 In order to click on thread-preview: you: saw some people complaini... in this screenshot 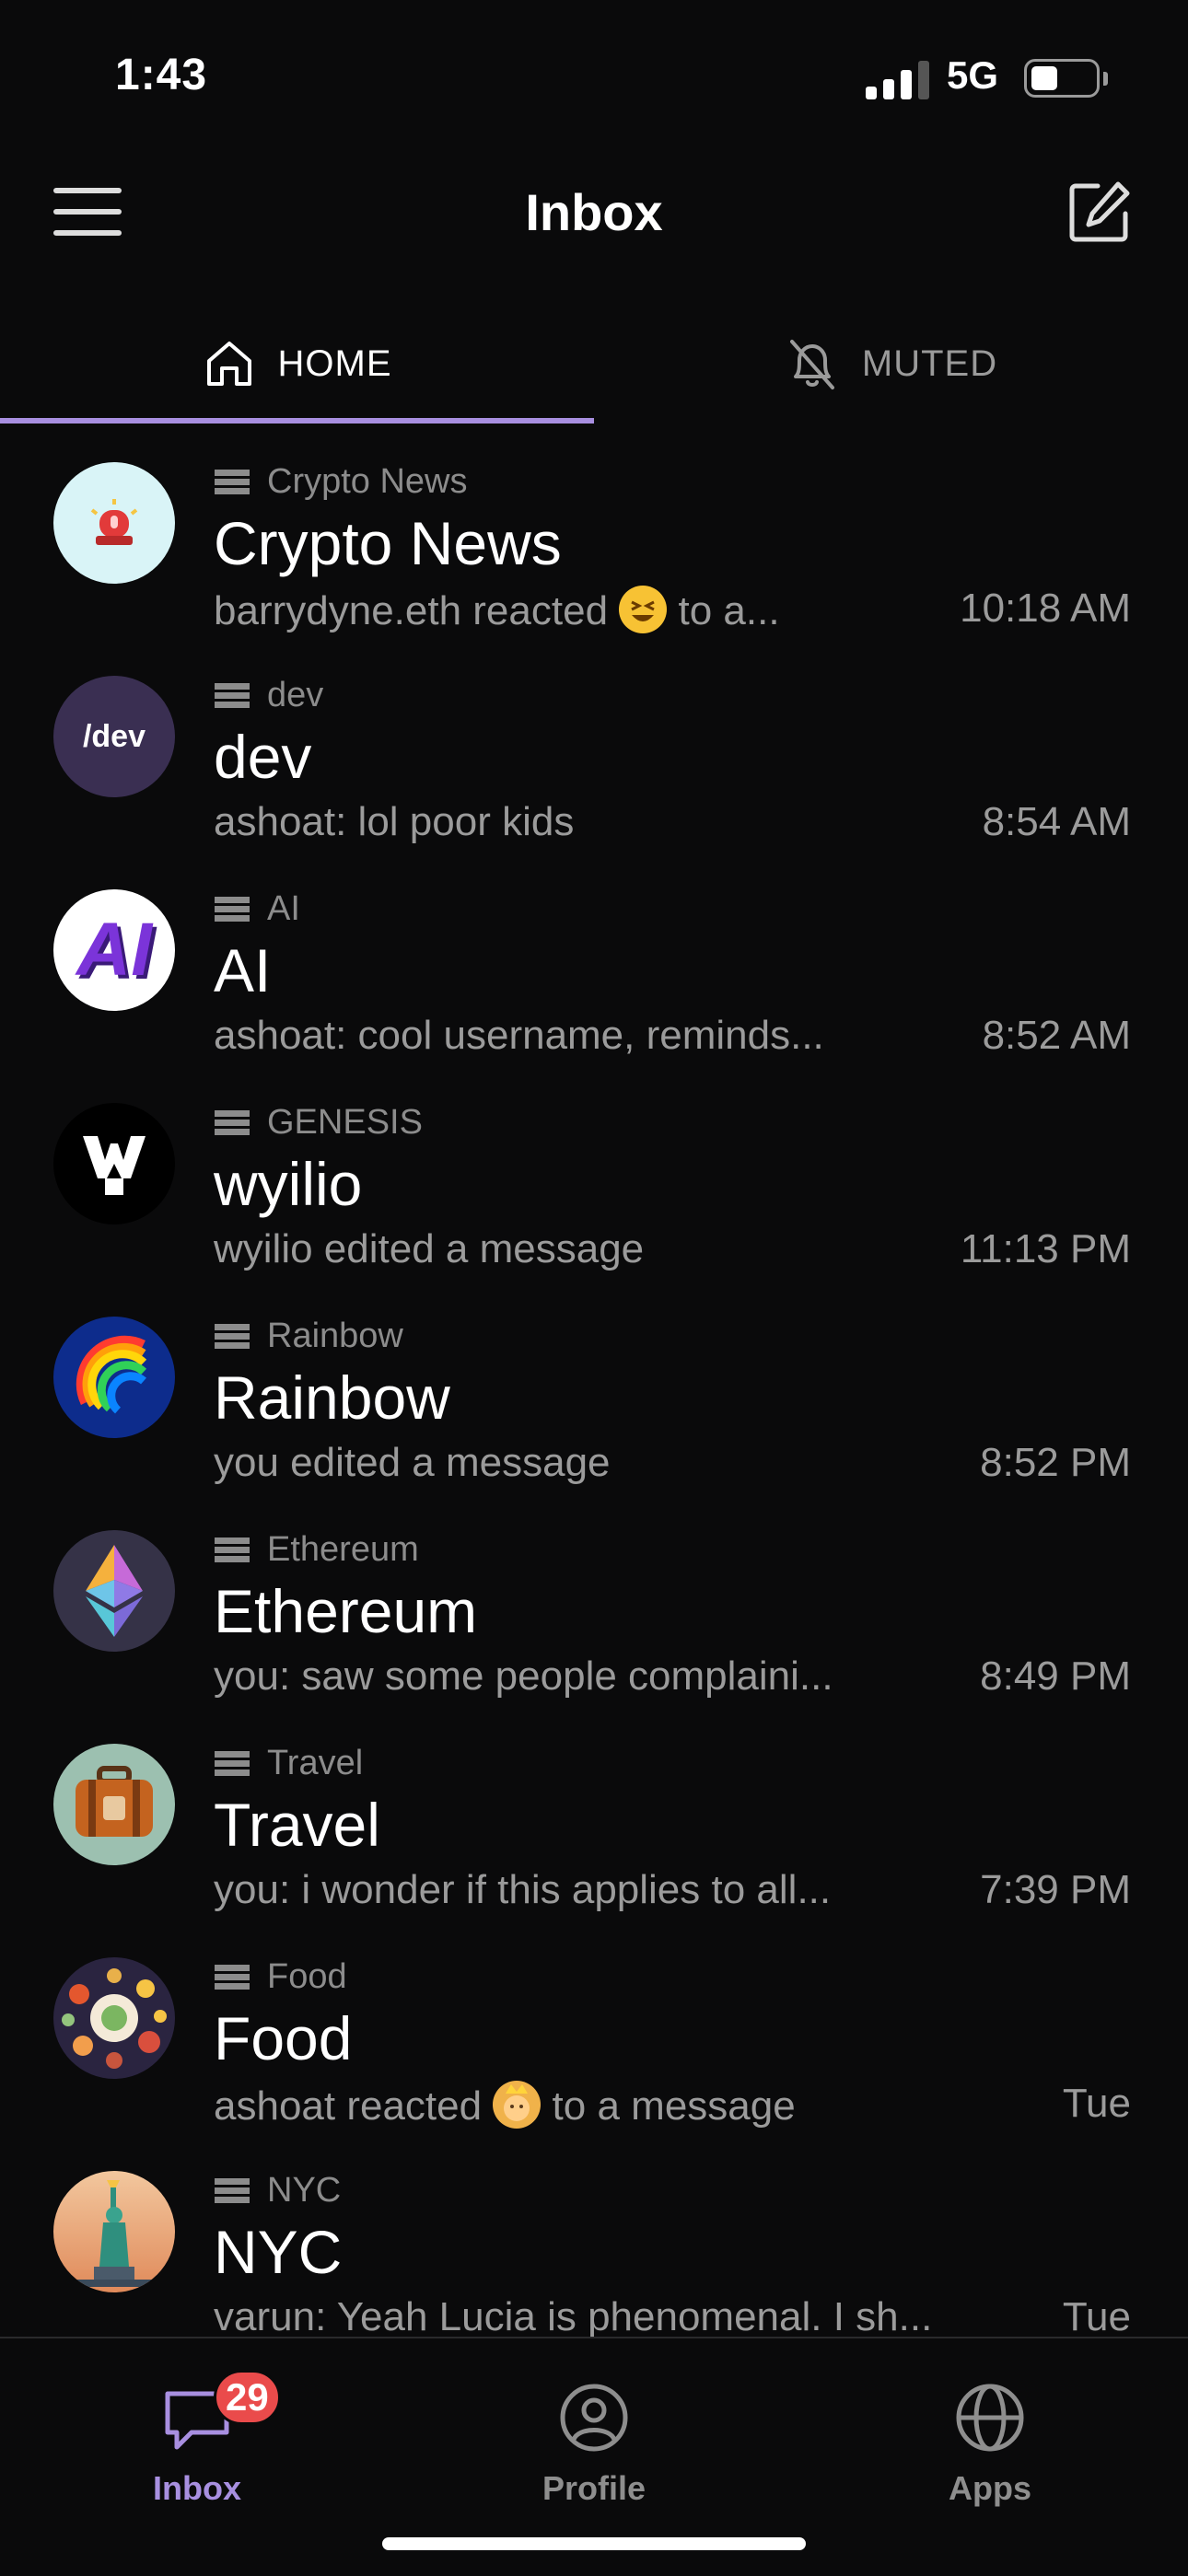, I will do `click(523, 1676)`.